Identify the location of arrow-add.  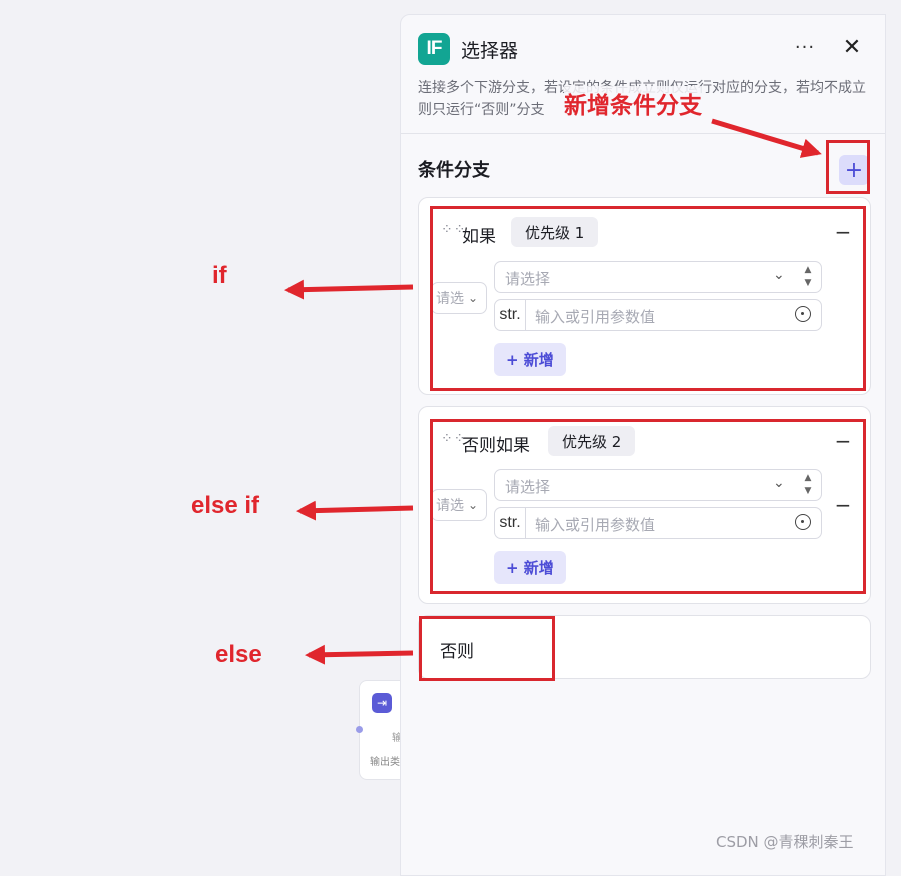
(766, 138).